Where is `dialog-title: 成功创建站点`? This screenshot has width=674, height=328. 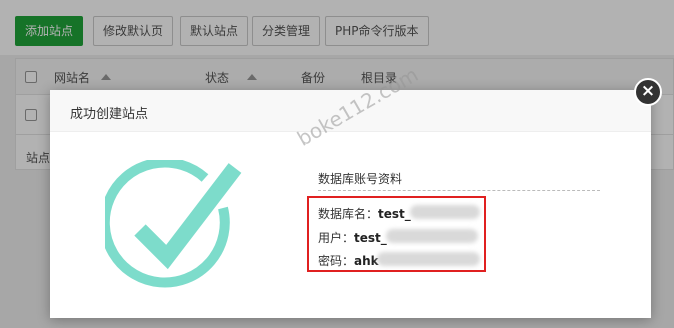 dialog-title: 成功创建站点 is located at coordinates (109, 114).